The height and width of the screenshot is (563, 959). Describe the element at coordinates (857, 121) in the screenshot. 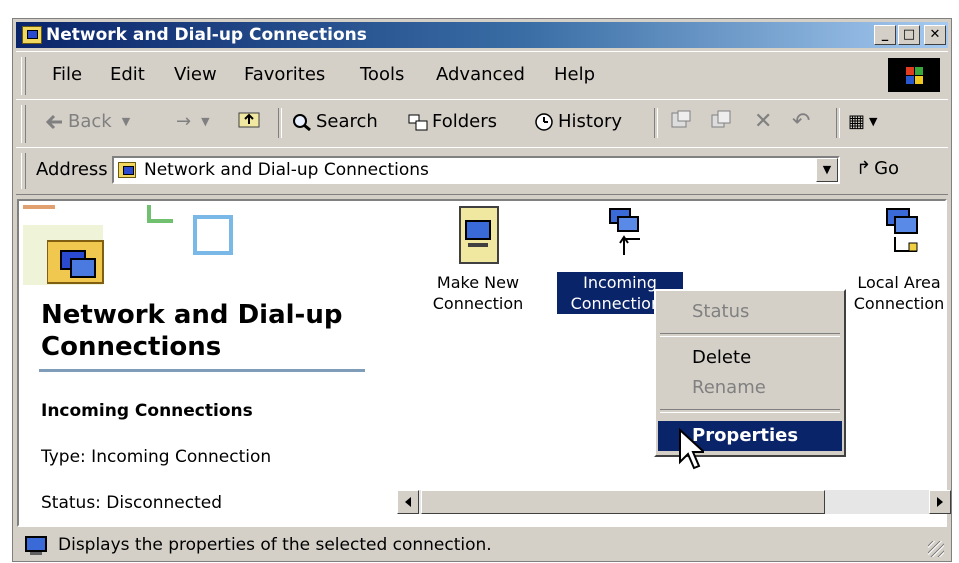

I see `views-icon: ▦` at that location.